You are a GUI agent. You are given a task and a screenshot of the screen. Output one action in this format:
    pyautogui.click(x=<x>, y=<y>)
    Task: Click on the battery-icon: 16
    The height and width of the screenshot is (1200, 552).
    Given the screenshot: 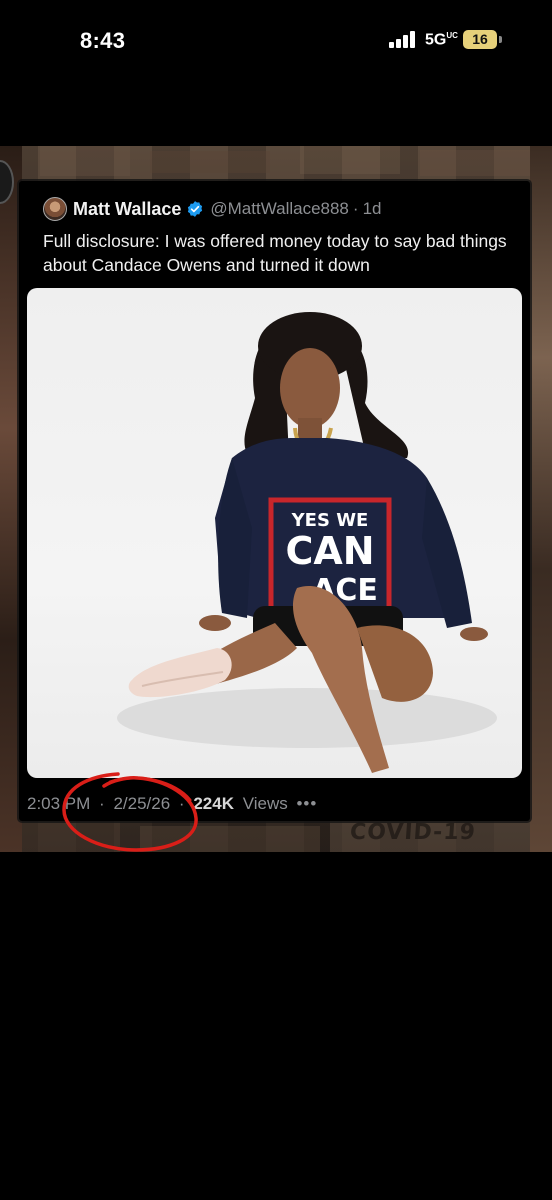 What is the action you would take?
    pyautogui.click(x=480, y=39)
    